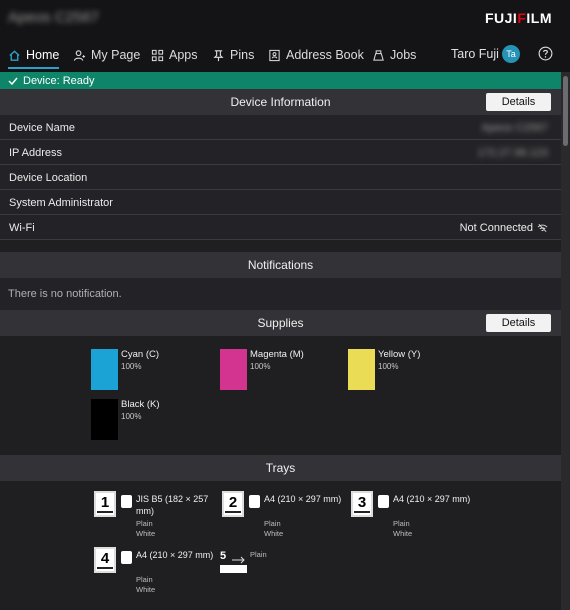 The image size is (570, 610). I want to click on supply-name: Cyan (C), so click(140, 354).